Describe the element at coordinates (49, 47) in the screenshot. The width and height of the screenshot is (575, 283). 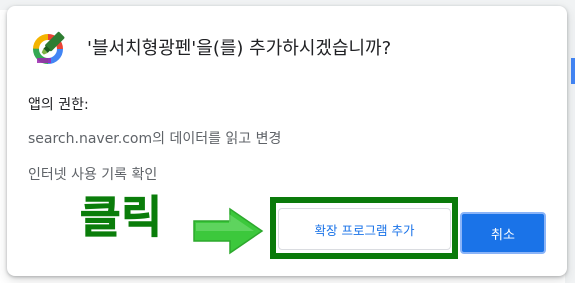
I see `highlighter-pen-icon` at that location.